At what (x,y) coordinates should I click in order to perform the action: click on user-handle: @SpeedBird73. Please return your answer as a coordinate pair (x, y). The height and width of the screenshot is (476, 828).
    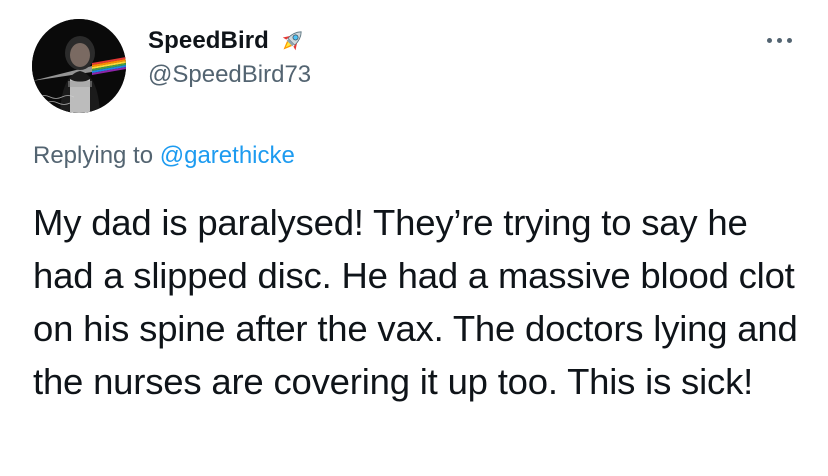
    Looking at the image, I should click on (229, 75).